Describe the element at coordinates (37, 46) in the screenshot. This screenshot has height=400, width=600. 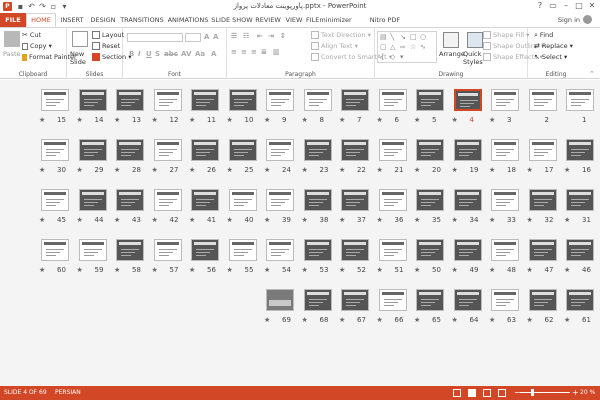
I see `copy-button: Copy ▾` at that location.